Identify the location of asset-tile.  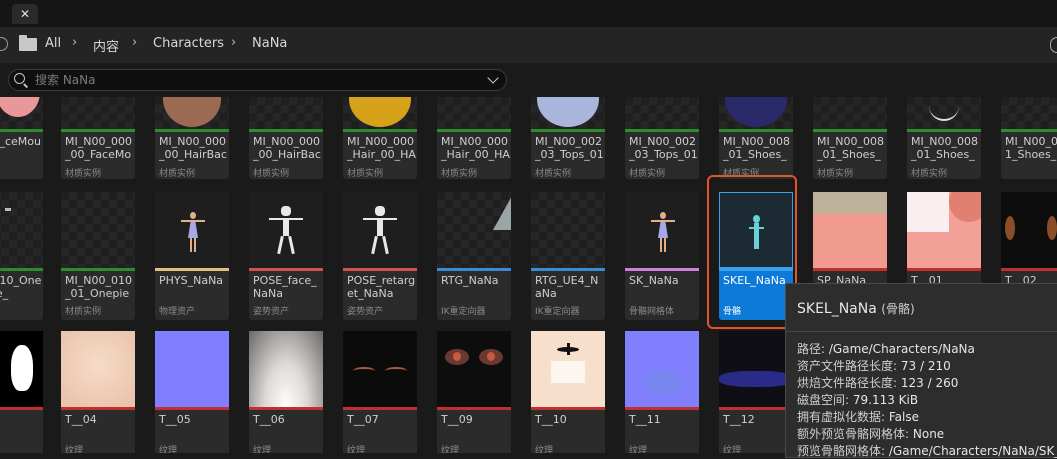
(21, 392).